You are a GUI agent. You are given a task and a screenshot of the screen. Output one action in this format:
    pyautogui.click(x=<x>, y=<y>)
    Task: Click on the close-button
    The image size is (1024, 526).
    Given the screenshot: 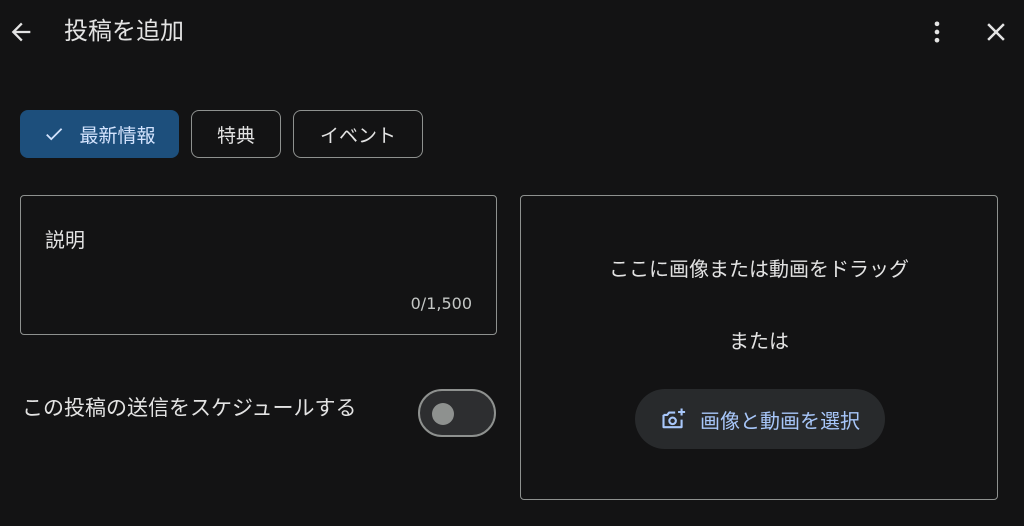 What is the action you would take?
    pyautogui.click(x=996, y=32)
    